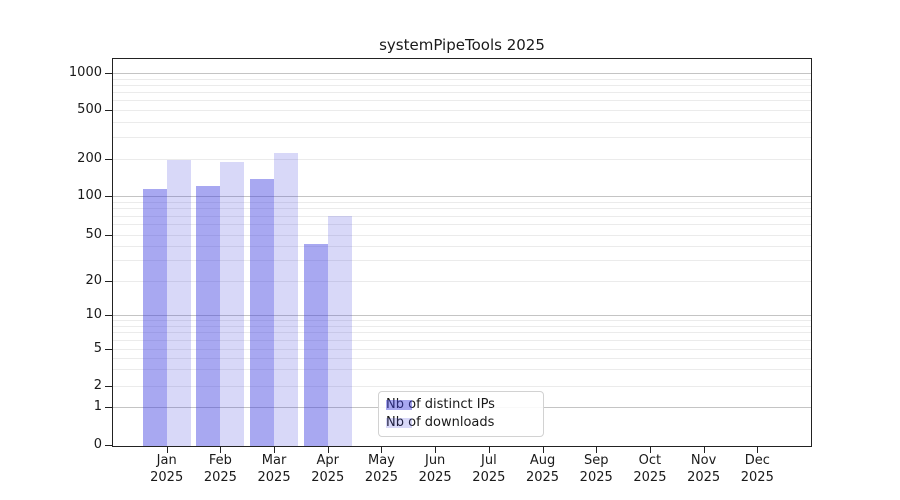 Image resolution: width=900 pixels, height=500 pixels. Describe the element at coordinates (89, 195) in the screenshot. I see `y-tick-label: 100` at that location.